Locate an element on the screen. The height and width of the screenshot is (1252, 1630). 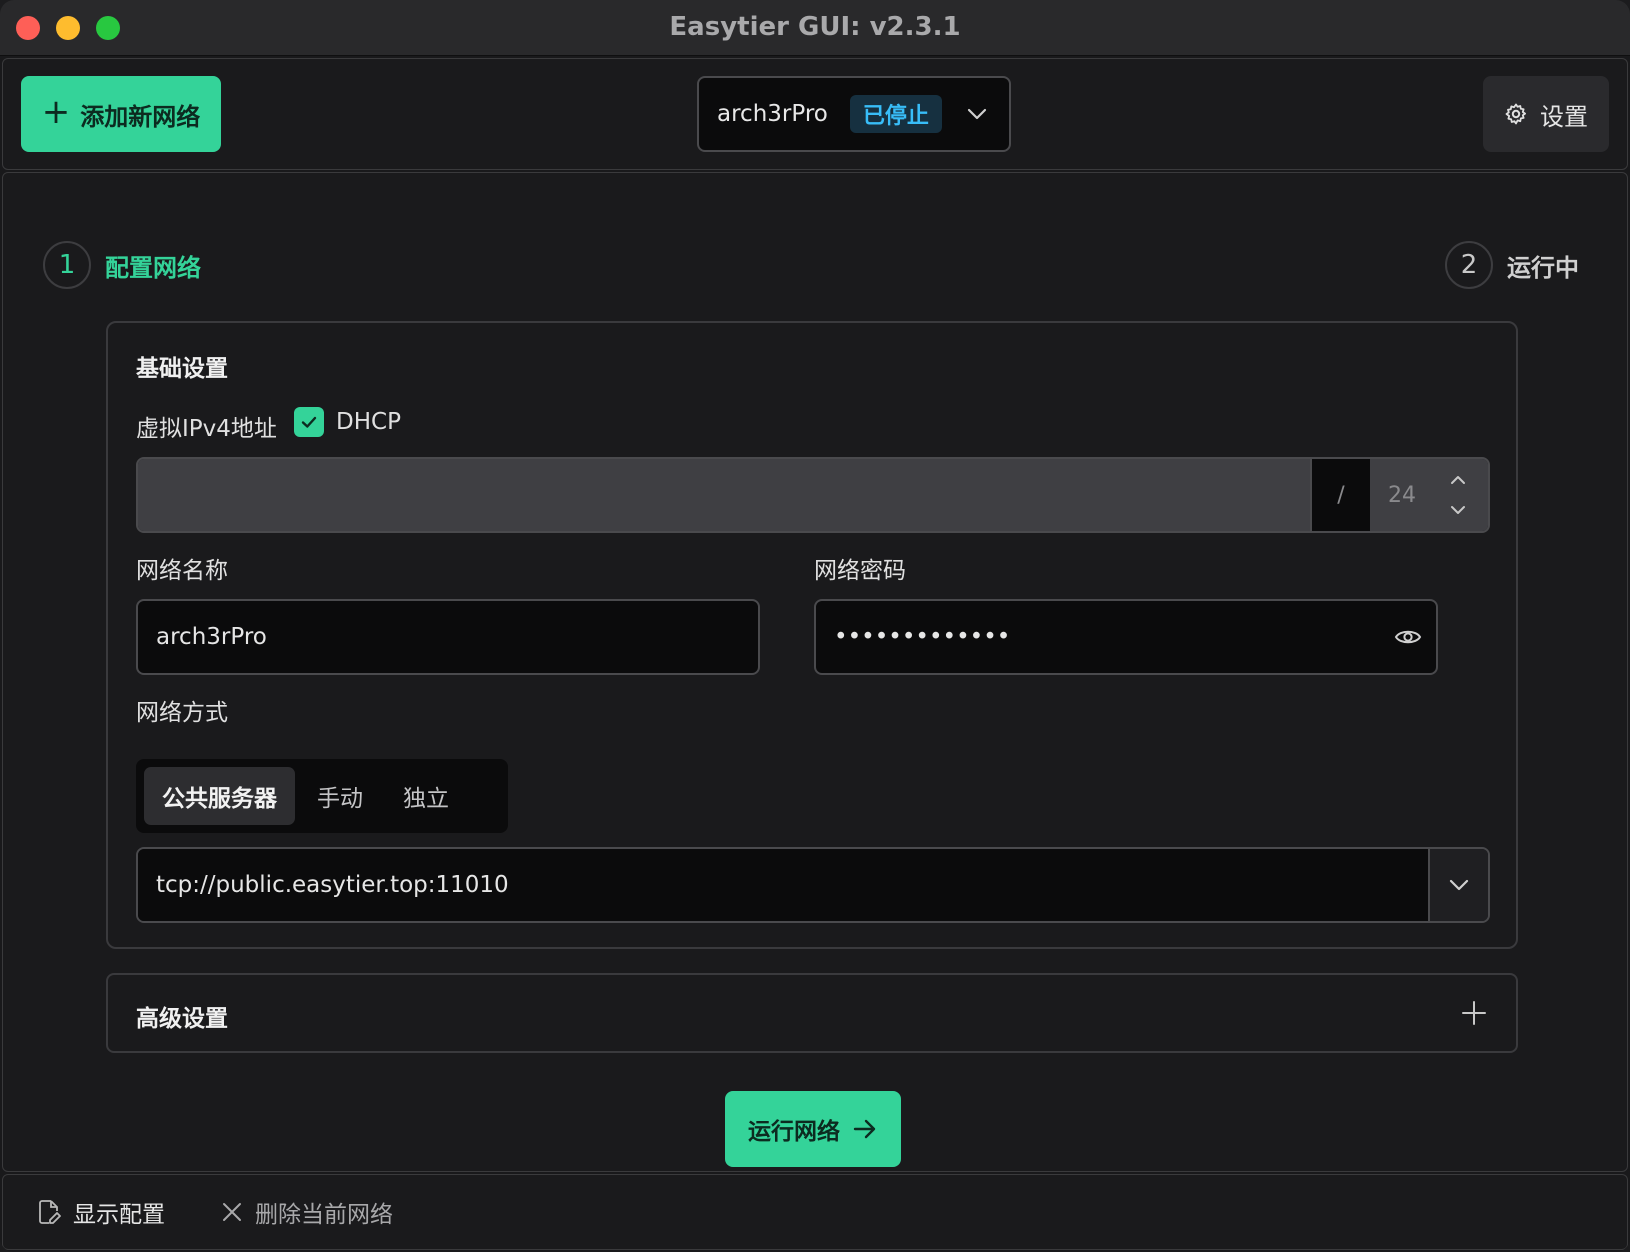
netmask-value: 24 is located at coordinates (1402, 495).